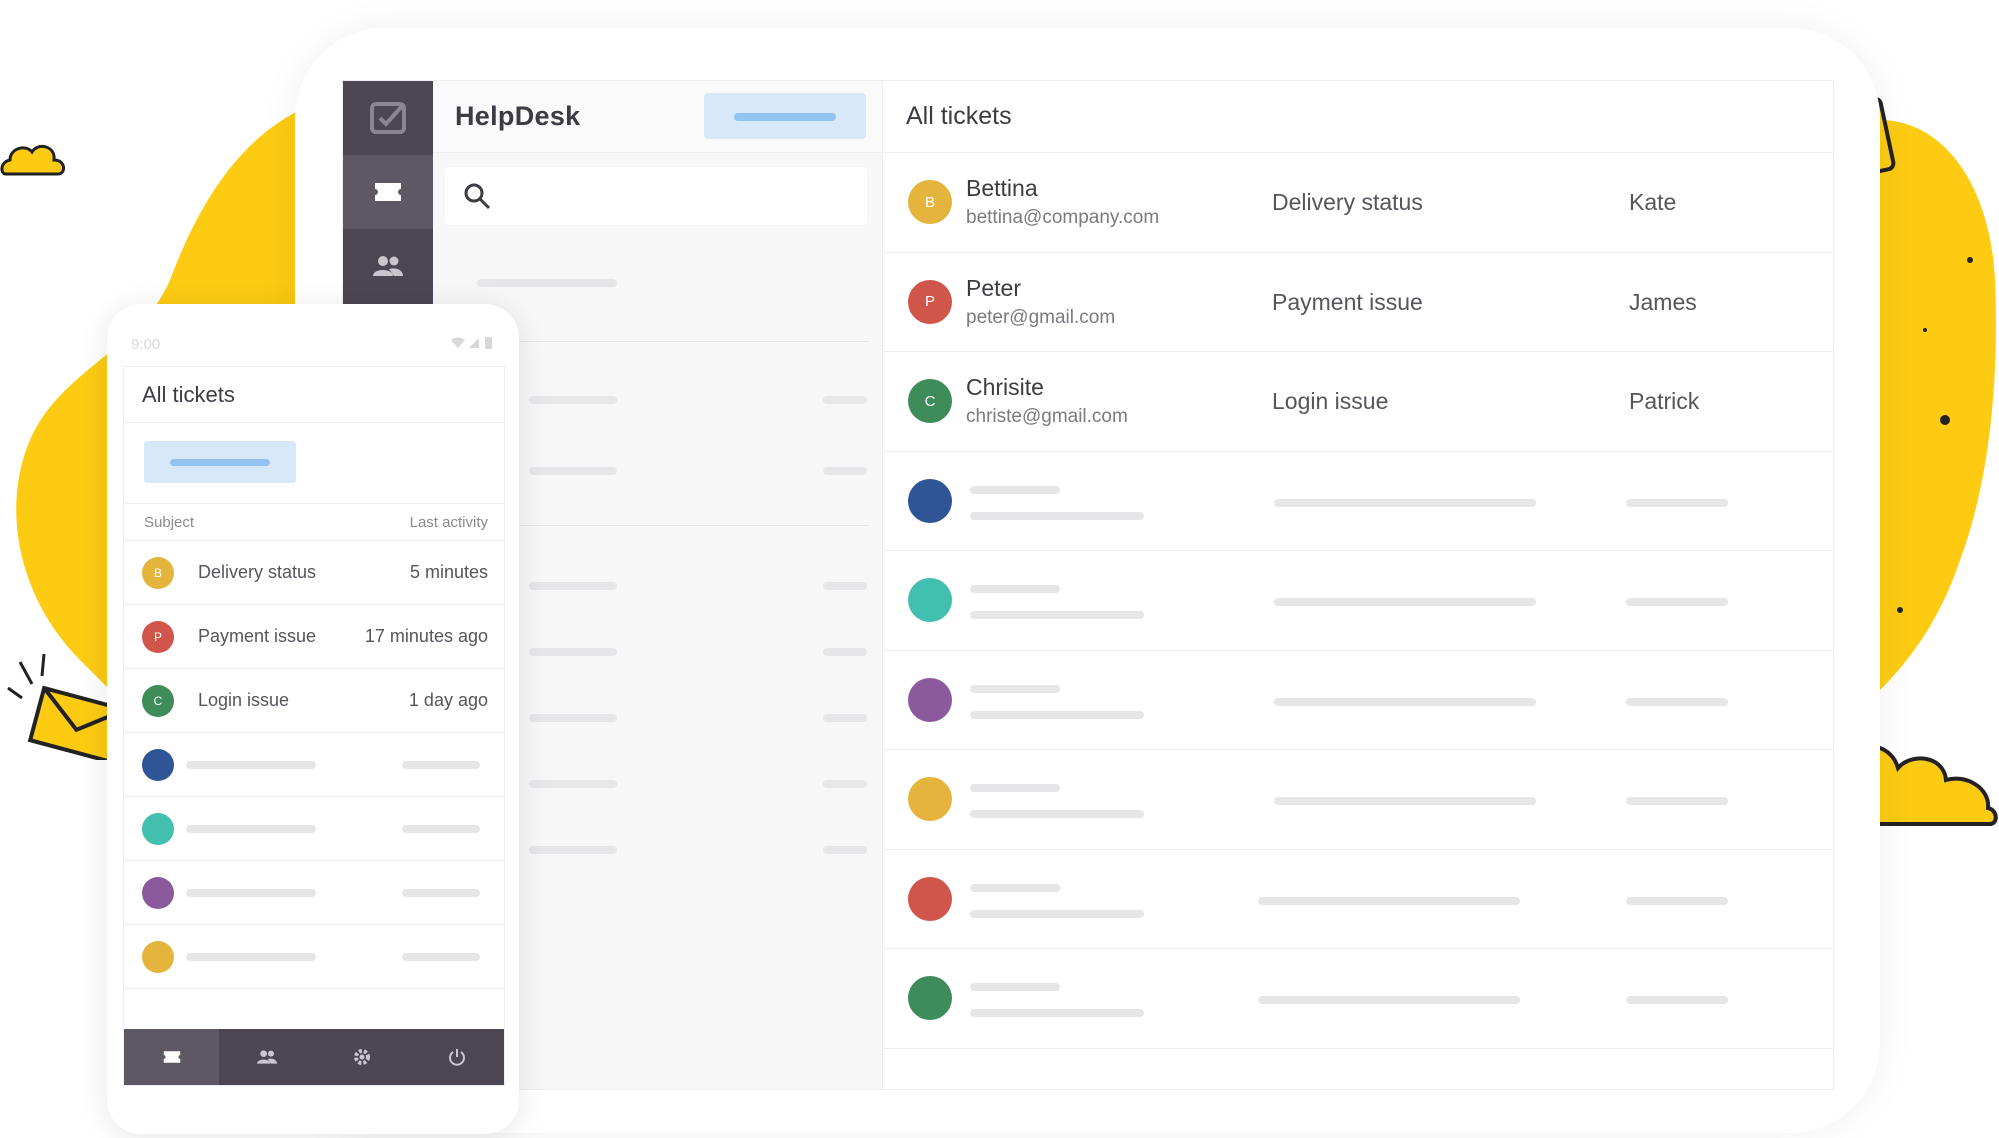 The width and height of the screenshot is (1999, 1138). What do you see at coordinates (314, 522) in the screenshot?
I see `mobile-table-header: Subject Last activity` at bounding box center [314, 522].